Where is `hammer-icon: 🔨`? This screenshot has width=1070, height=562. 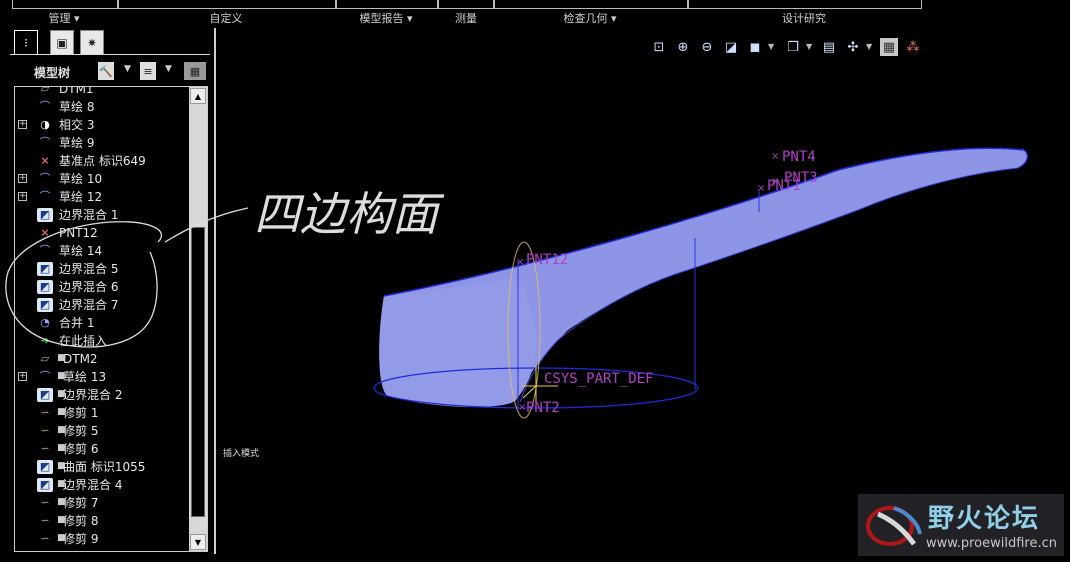 hammer-icon: 🔨 is located at coordinates (106, 71).